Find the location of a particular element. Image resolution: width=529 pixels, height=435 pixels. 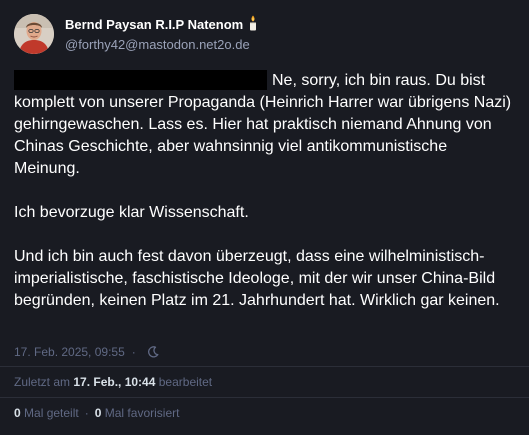

edited-date: 17. Feb., 10:44 is located at coordinates (114, 382).